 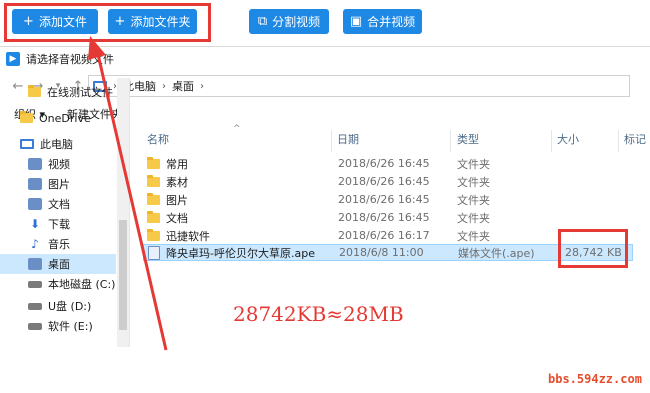 I want to click on annotation-arrow, so click(x=128, y=193).